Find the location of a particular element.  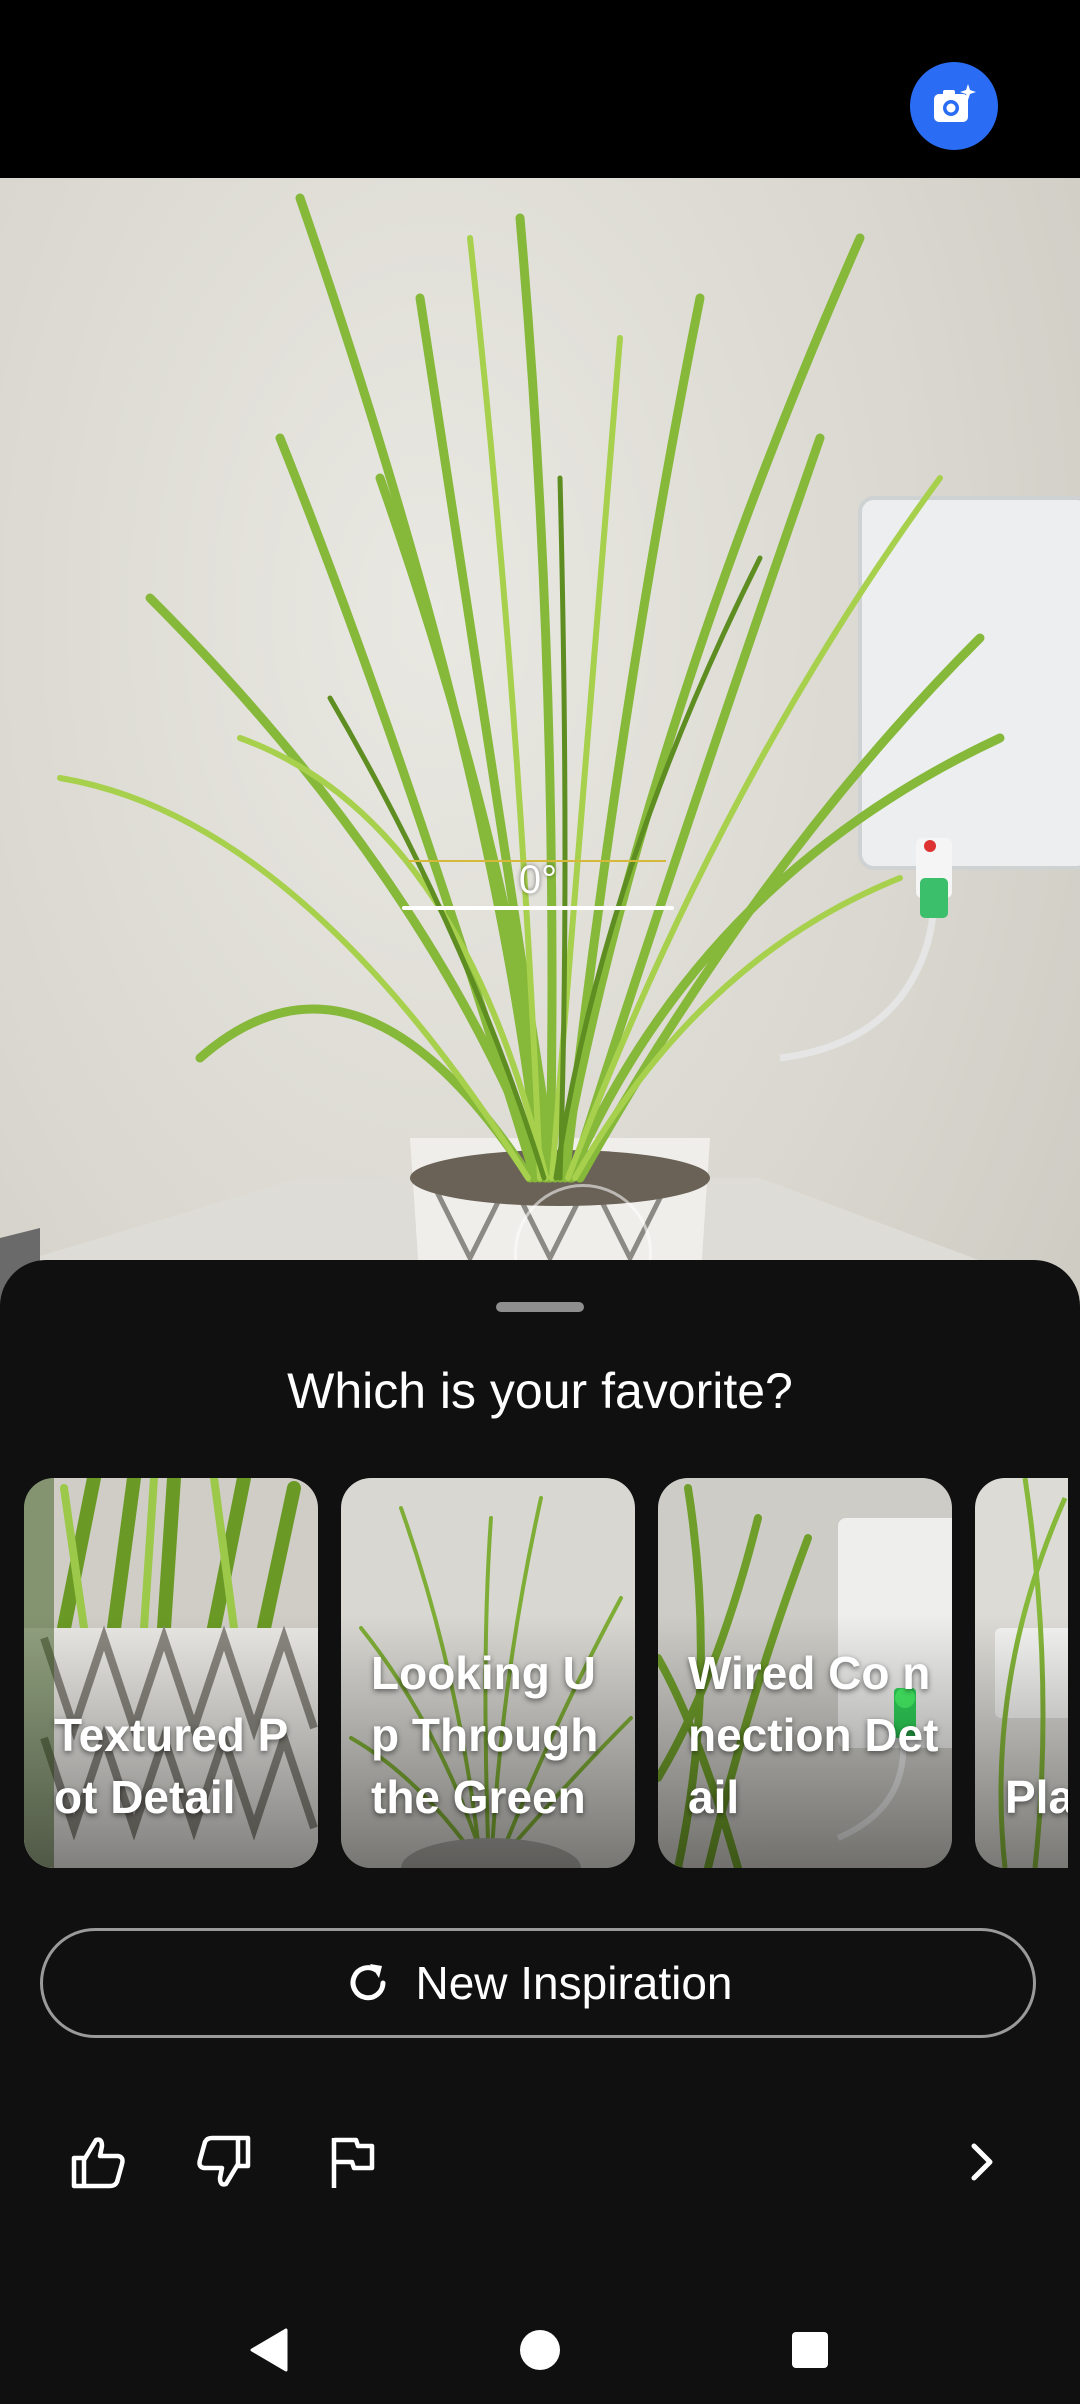

card-label: Pla Co is located at coordinates (1036, 1797).